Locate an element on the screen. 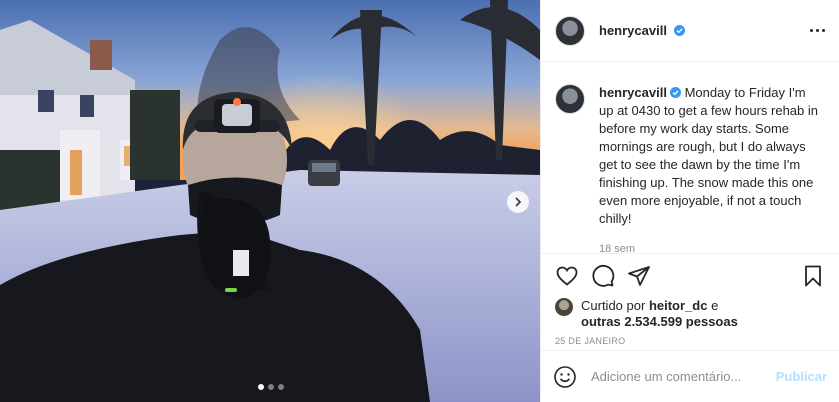  liker-avatar is located at coordinates (564, 307).